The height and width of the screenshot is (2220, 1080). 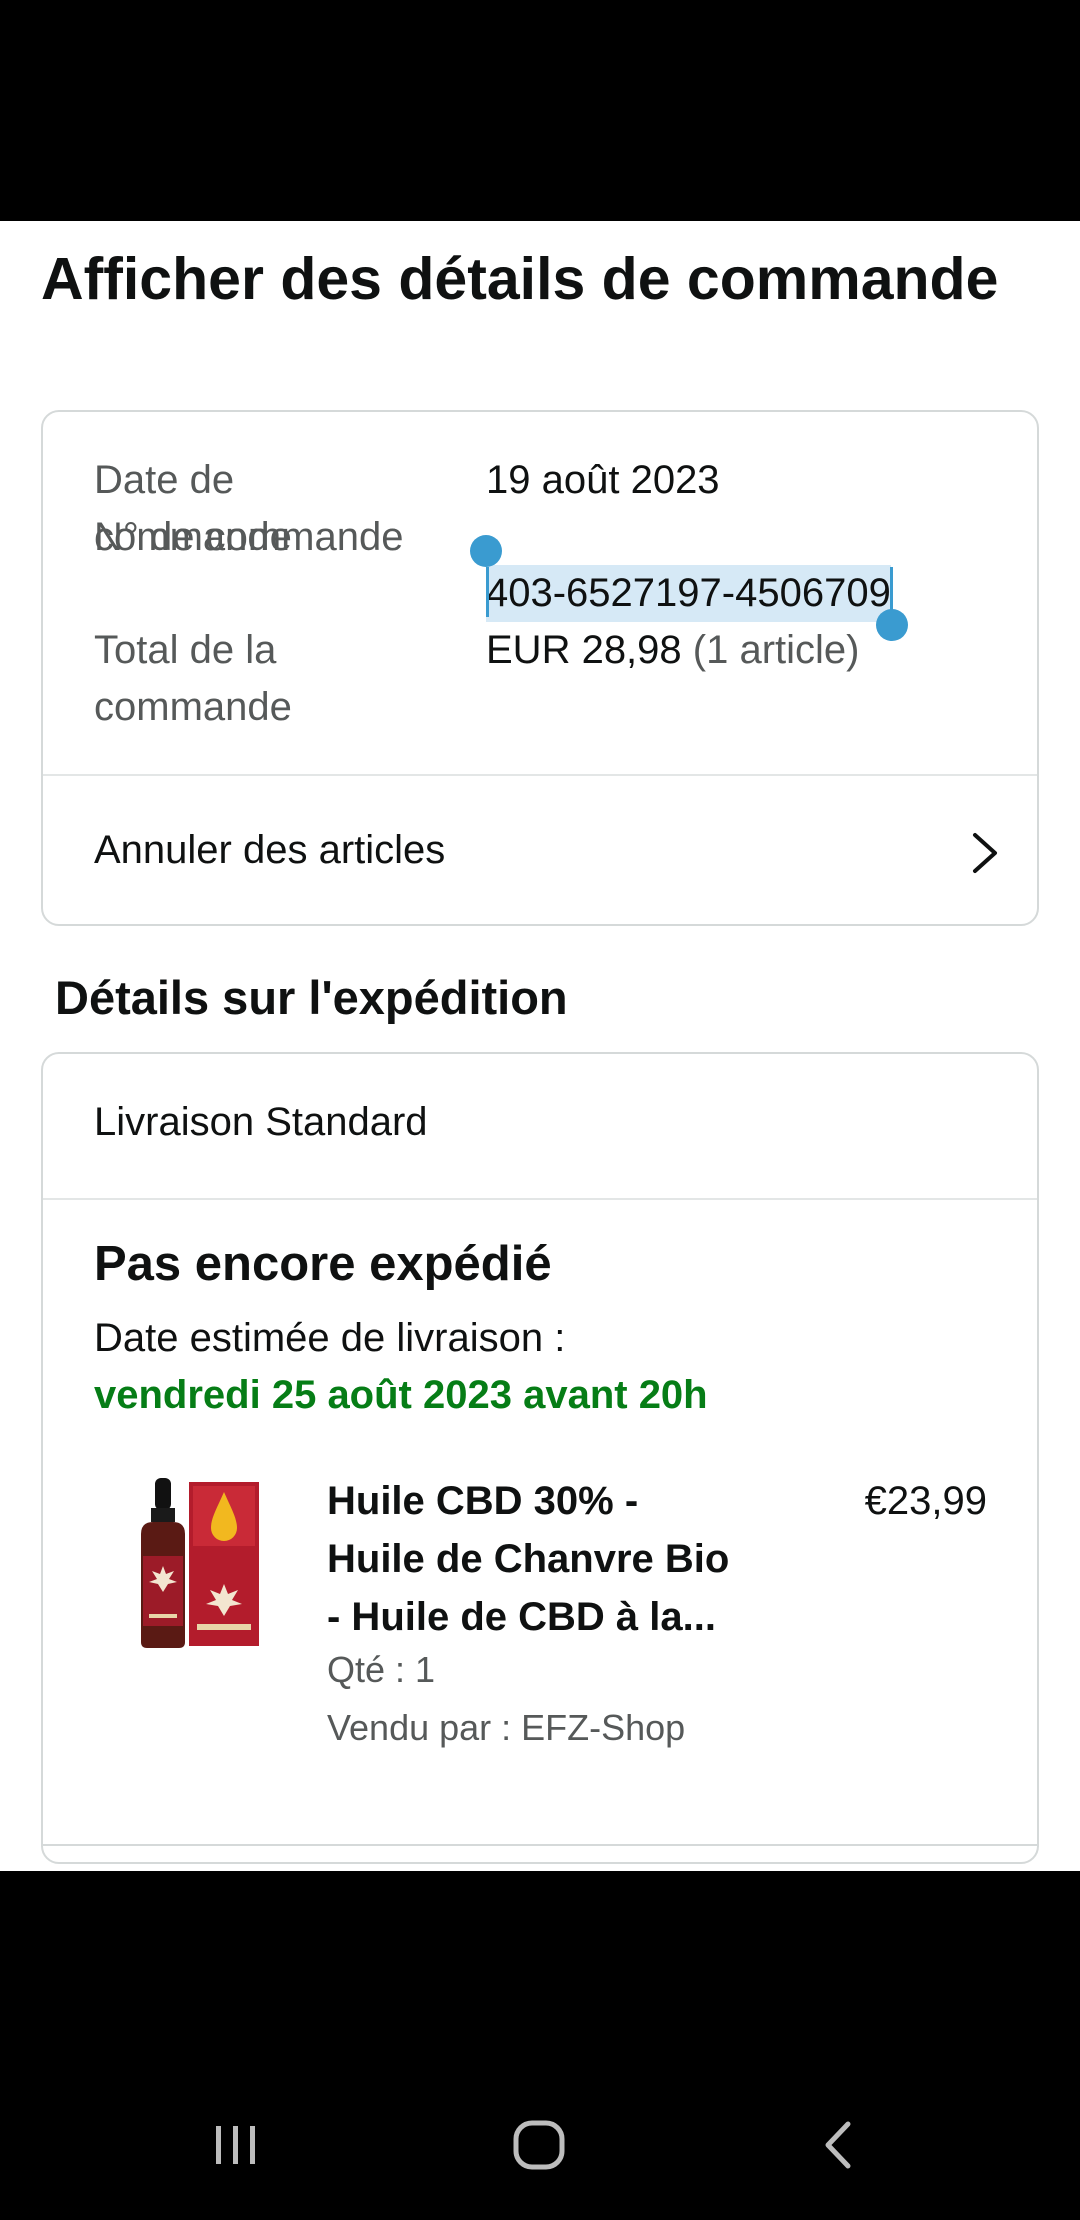 I want to click on product-image, so click(x=201, y=1564).